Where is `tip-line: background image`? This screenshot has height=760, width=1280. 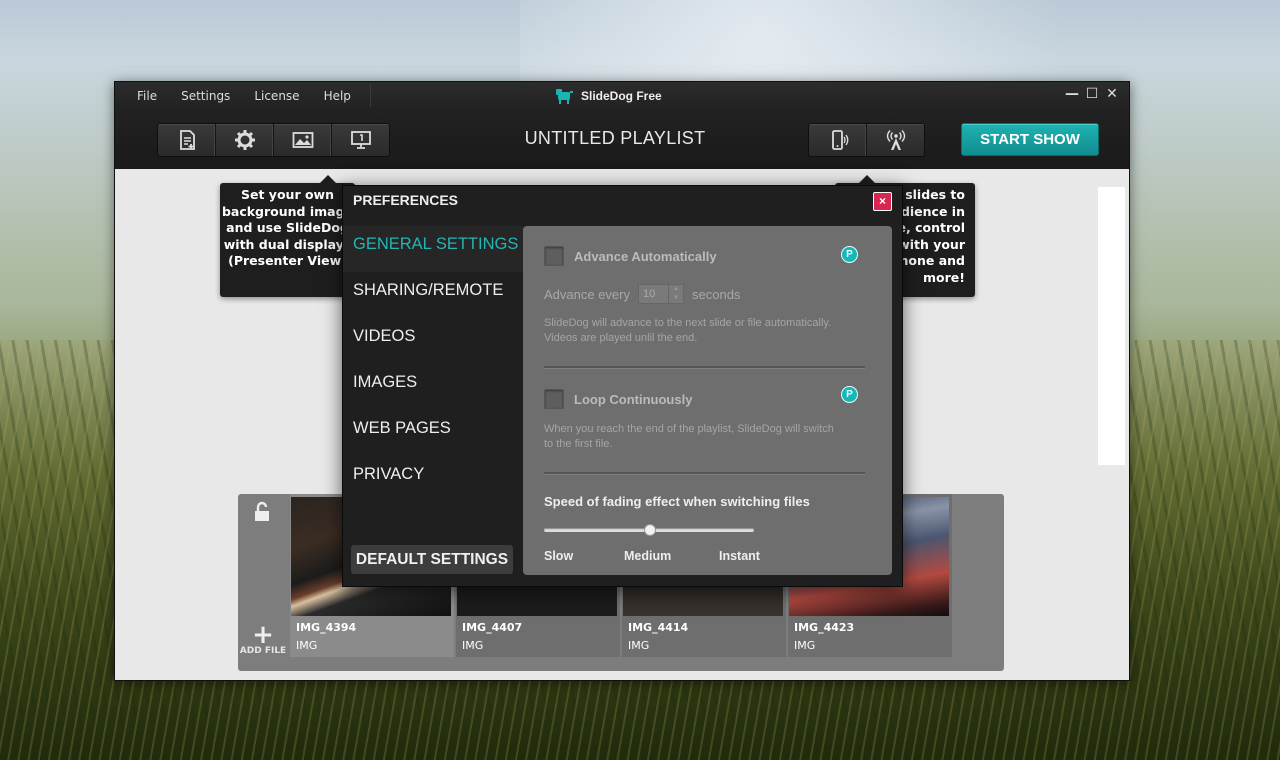 tip-line: background image is located at coordinates (287, 211).